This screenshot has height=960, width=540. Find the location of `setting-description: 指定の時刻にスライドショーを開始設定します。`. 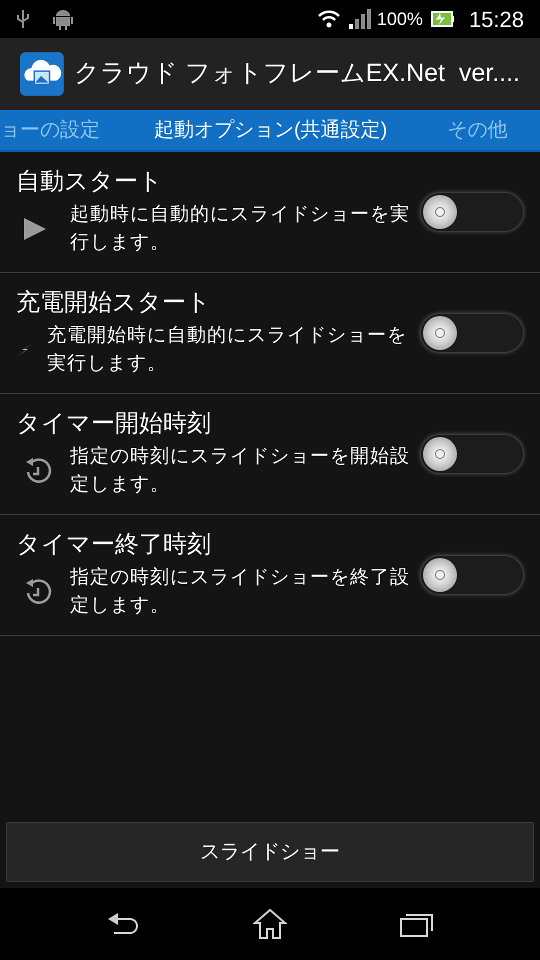

setting-description: 指定の時刻にスライドショーを開始設定します。 is located at coordinates (240, 471).